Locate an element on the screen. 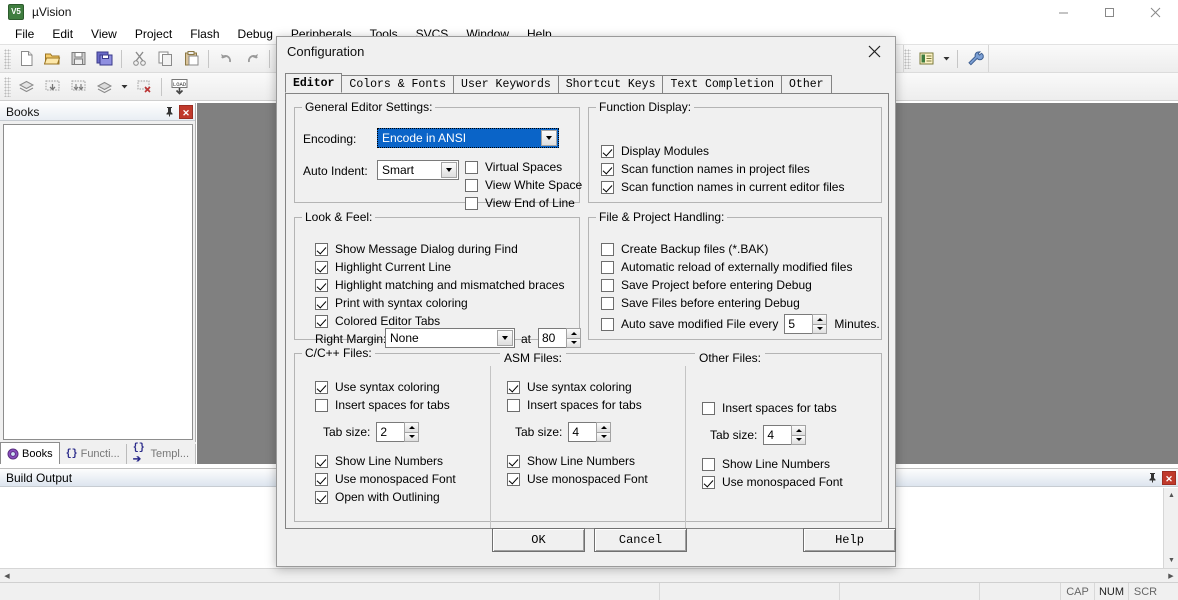 This screenshot has width=1178, height=600. paste-icon is located at coordinates (191, 59).